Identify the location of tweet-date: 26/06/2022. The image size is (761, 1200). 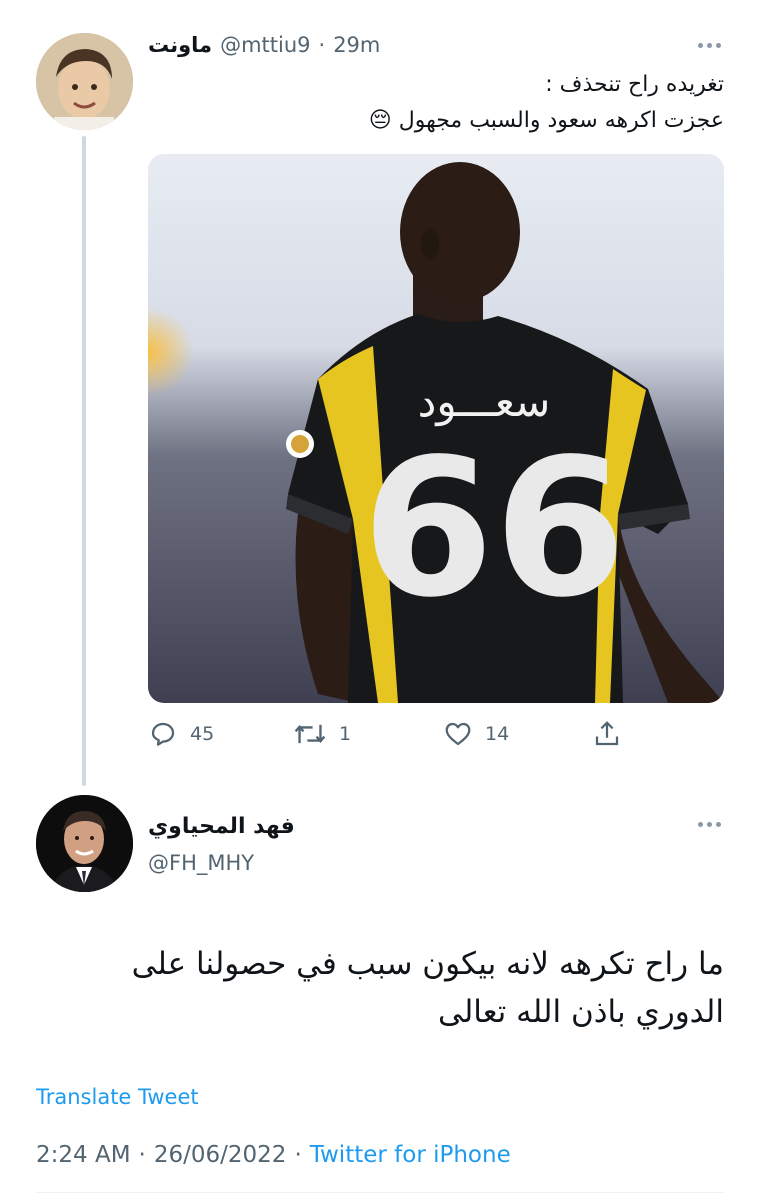
(220, 1155).